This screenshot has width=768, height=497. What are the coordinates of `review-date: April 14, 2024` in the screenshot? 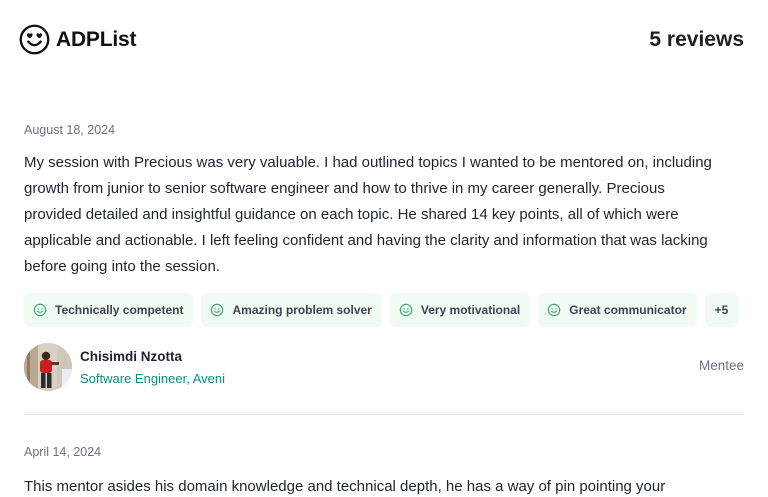 It's located at (63, 452).